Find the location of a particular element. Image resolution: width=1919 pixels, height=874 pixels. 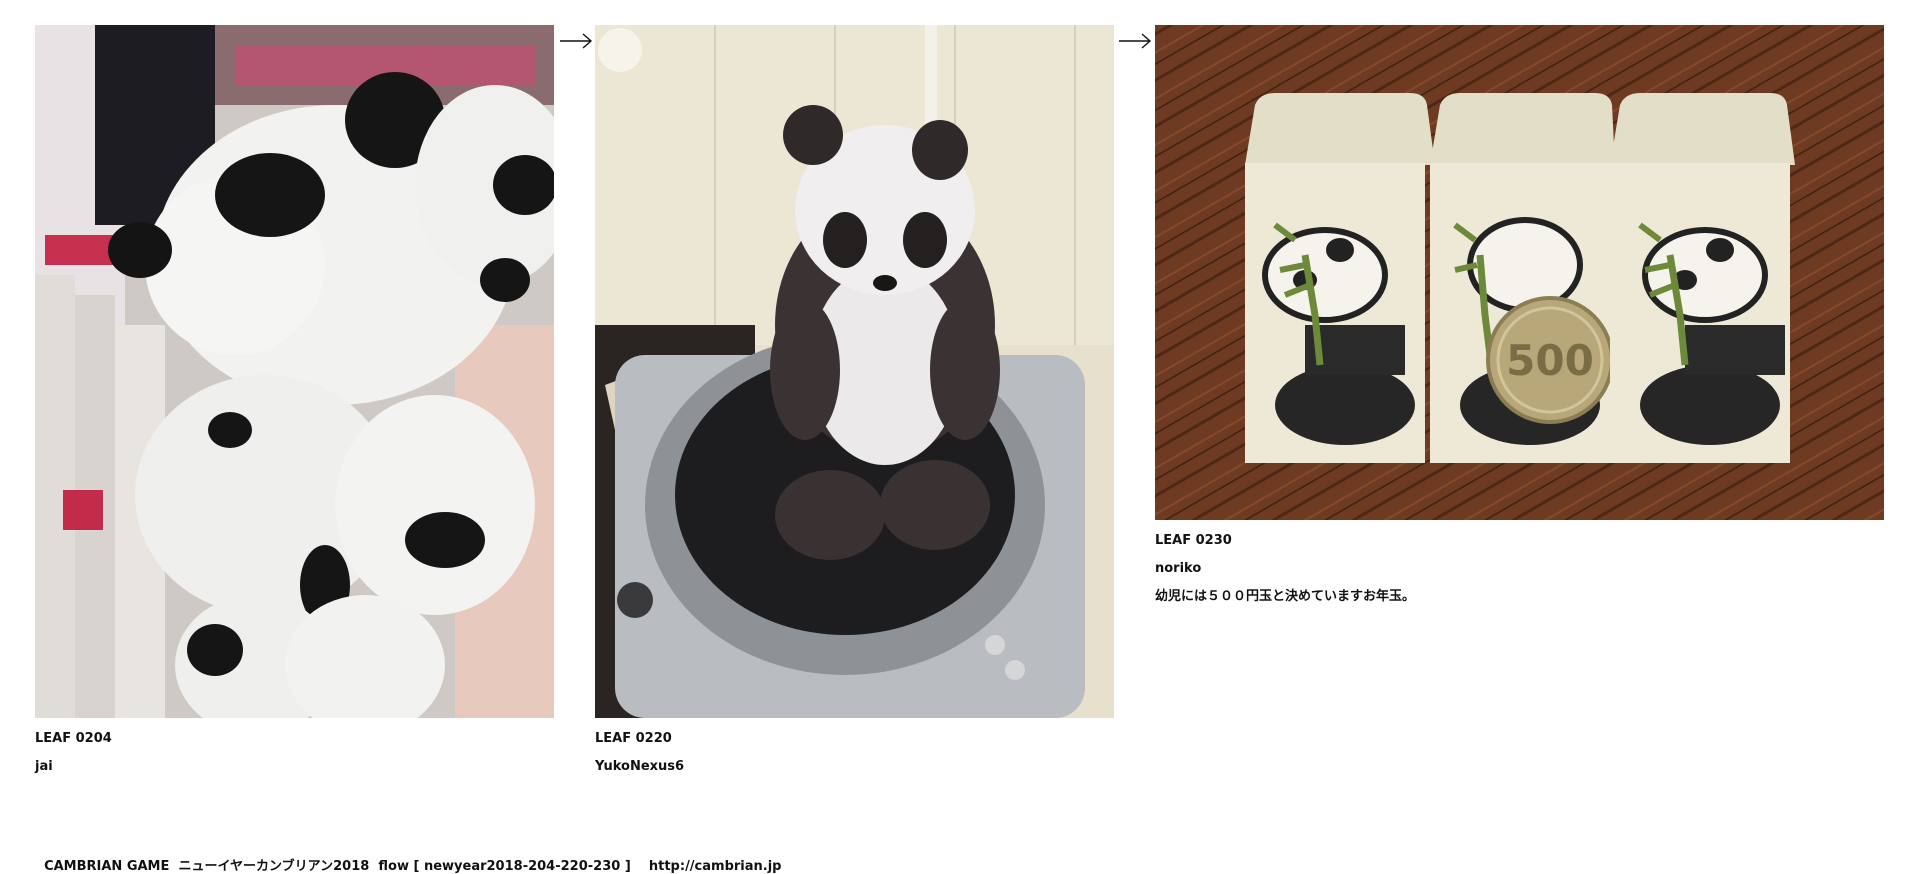

leaf-author: noriko is located at coordinates (1519, 569).